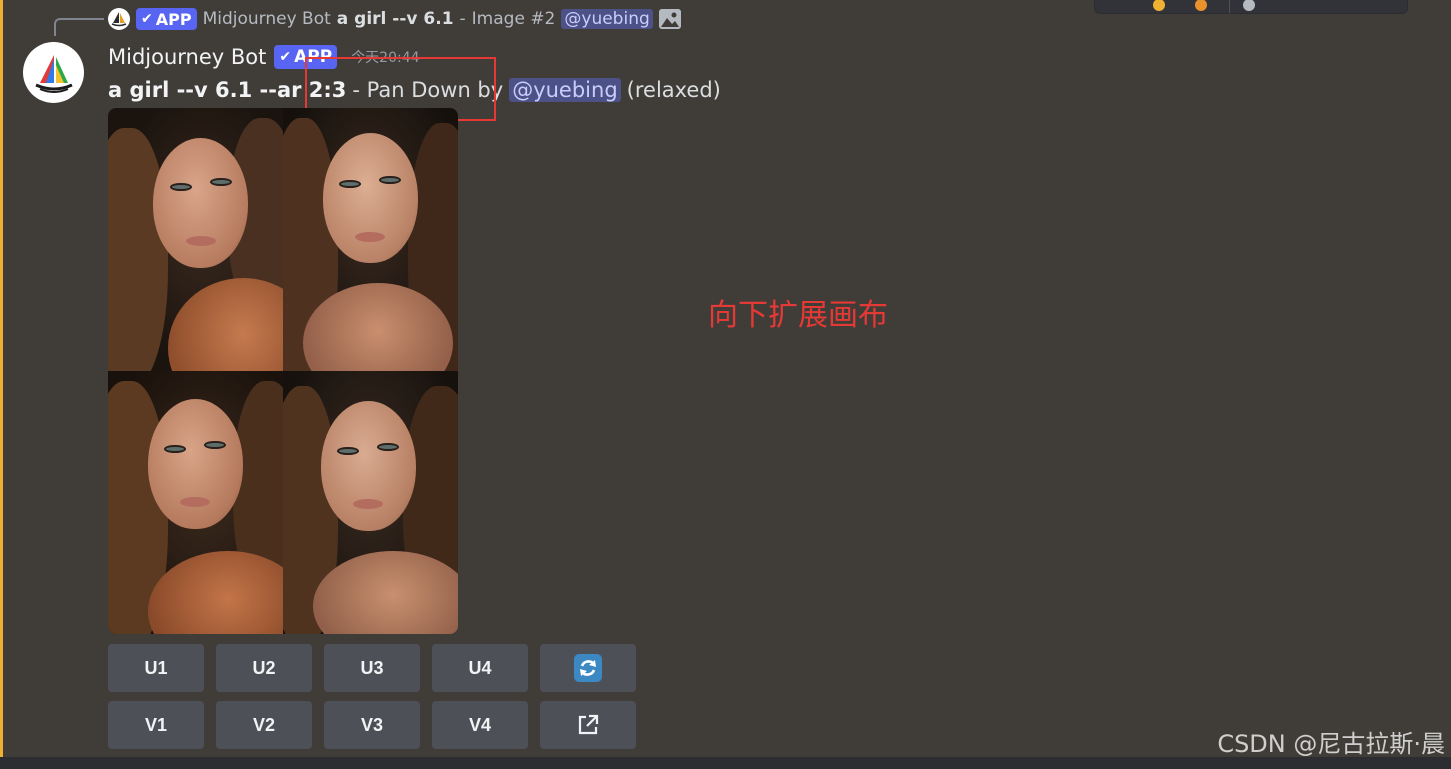 The width and height of the screenshot is (1451, 769). I want to click on bot-avatar-small, so click(119, 19).